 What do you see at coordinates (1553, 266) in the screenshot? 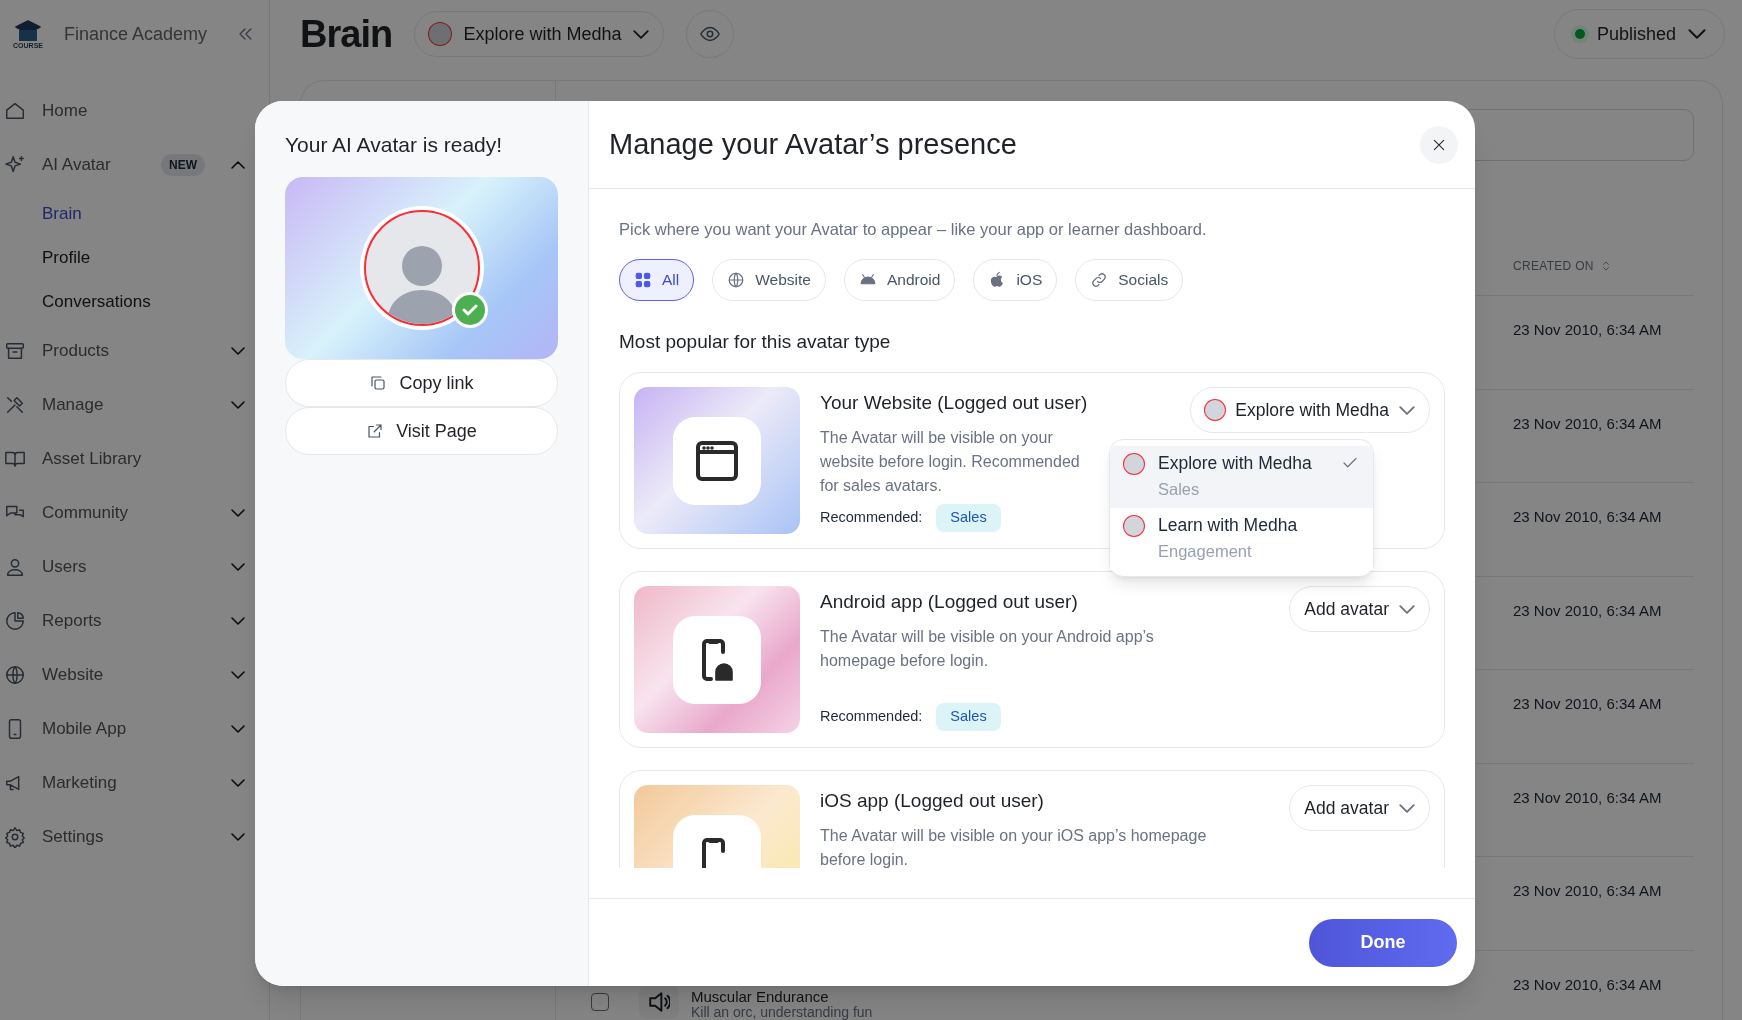
I see `column-header: CREATED ON` at bounding box center [1553, 266].